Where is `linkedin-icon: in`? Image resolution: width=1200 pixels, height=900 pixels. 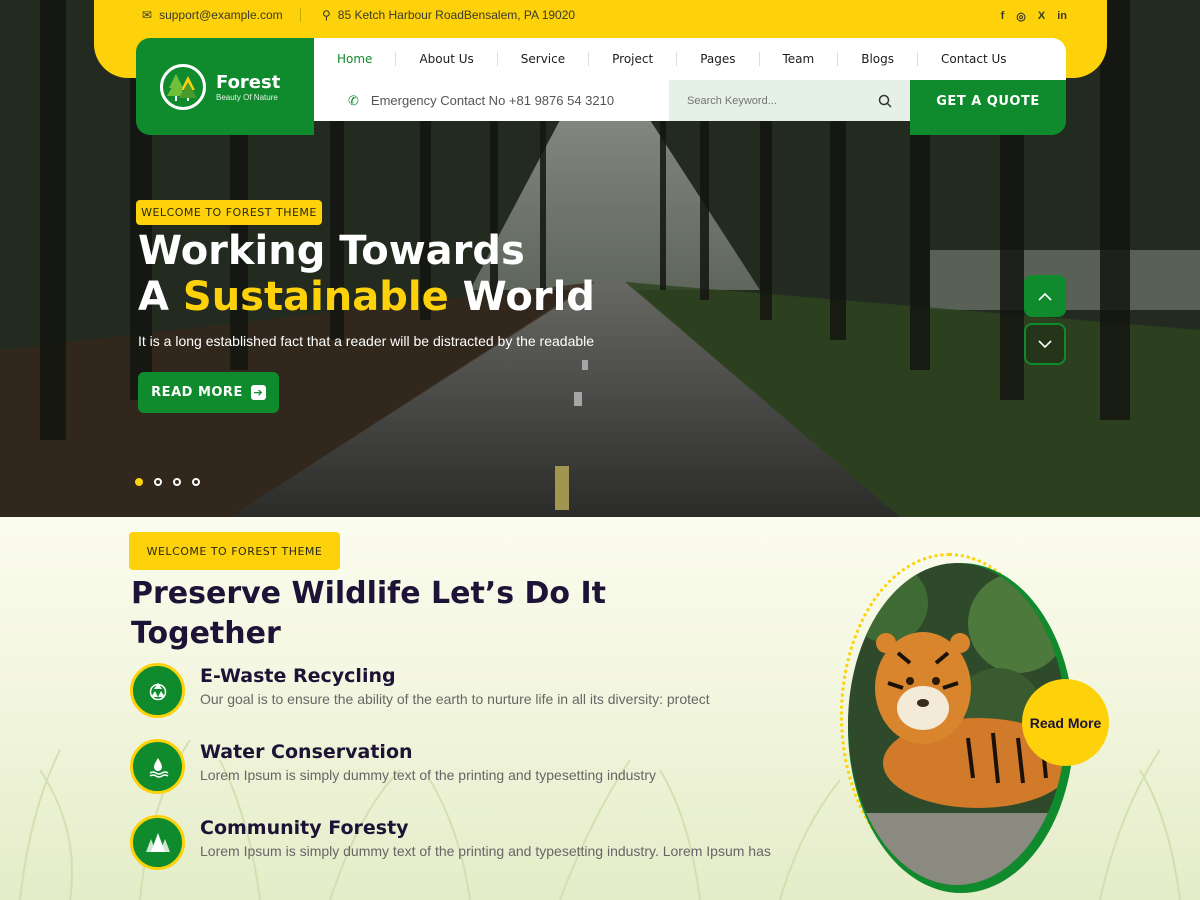 linkedin-icon: in is located at coordinates (1062, 16).